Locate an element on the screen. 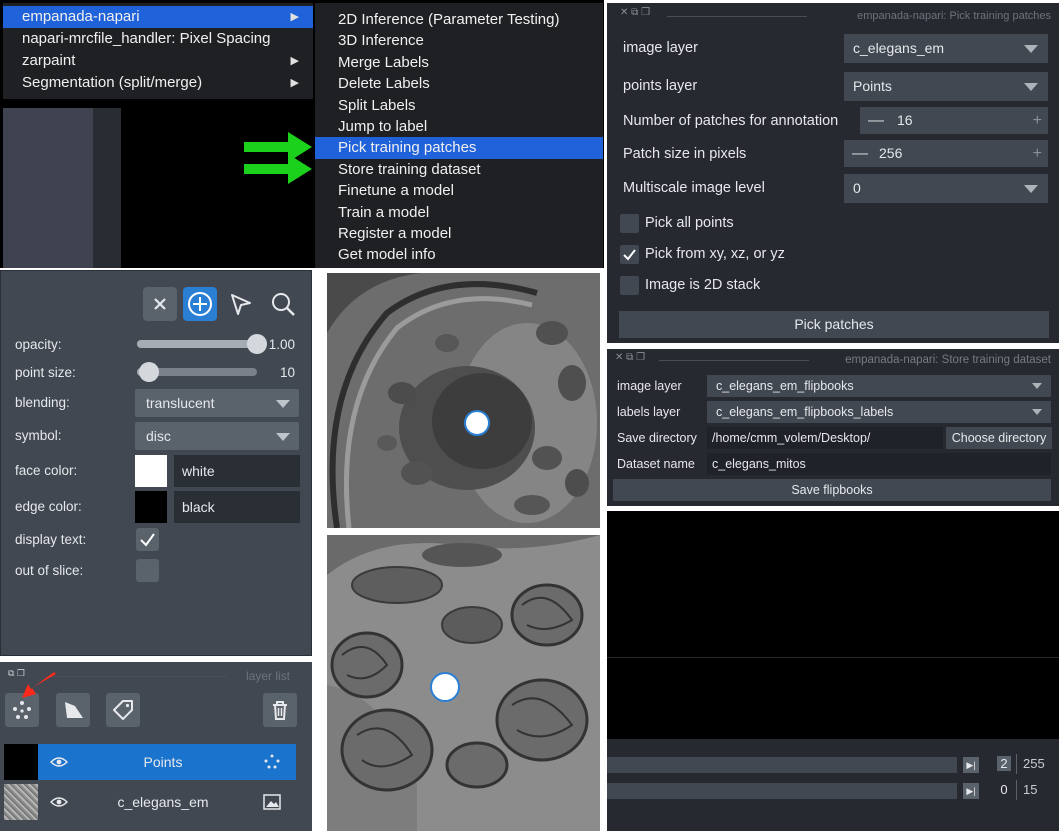 This screenshot has width=1062, height=831. labels-layer-select: c_elegans_em_flipbooks_labels is located at coordinates (879, 412).